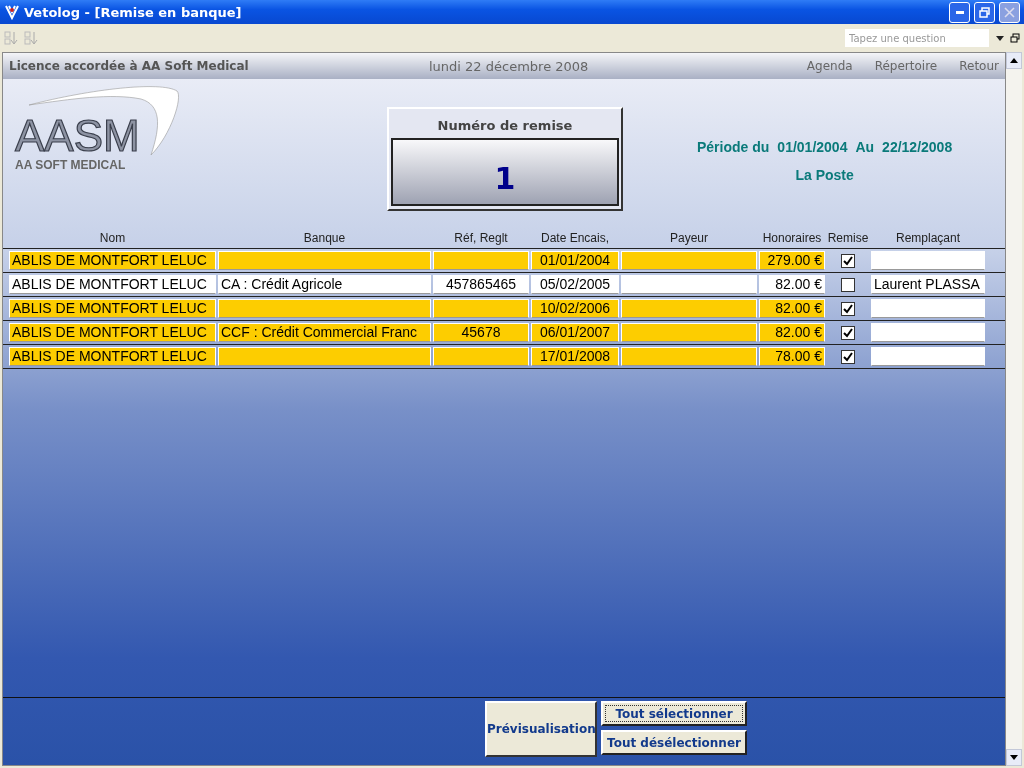 This screenshot has width=1024, height=768. What do you see at coordinates (792, 239) in the screenshot?
I see `column-header: Honoraires` at bounding box center [792, 239].